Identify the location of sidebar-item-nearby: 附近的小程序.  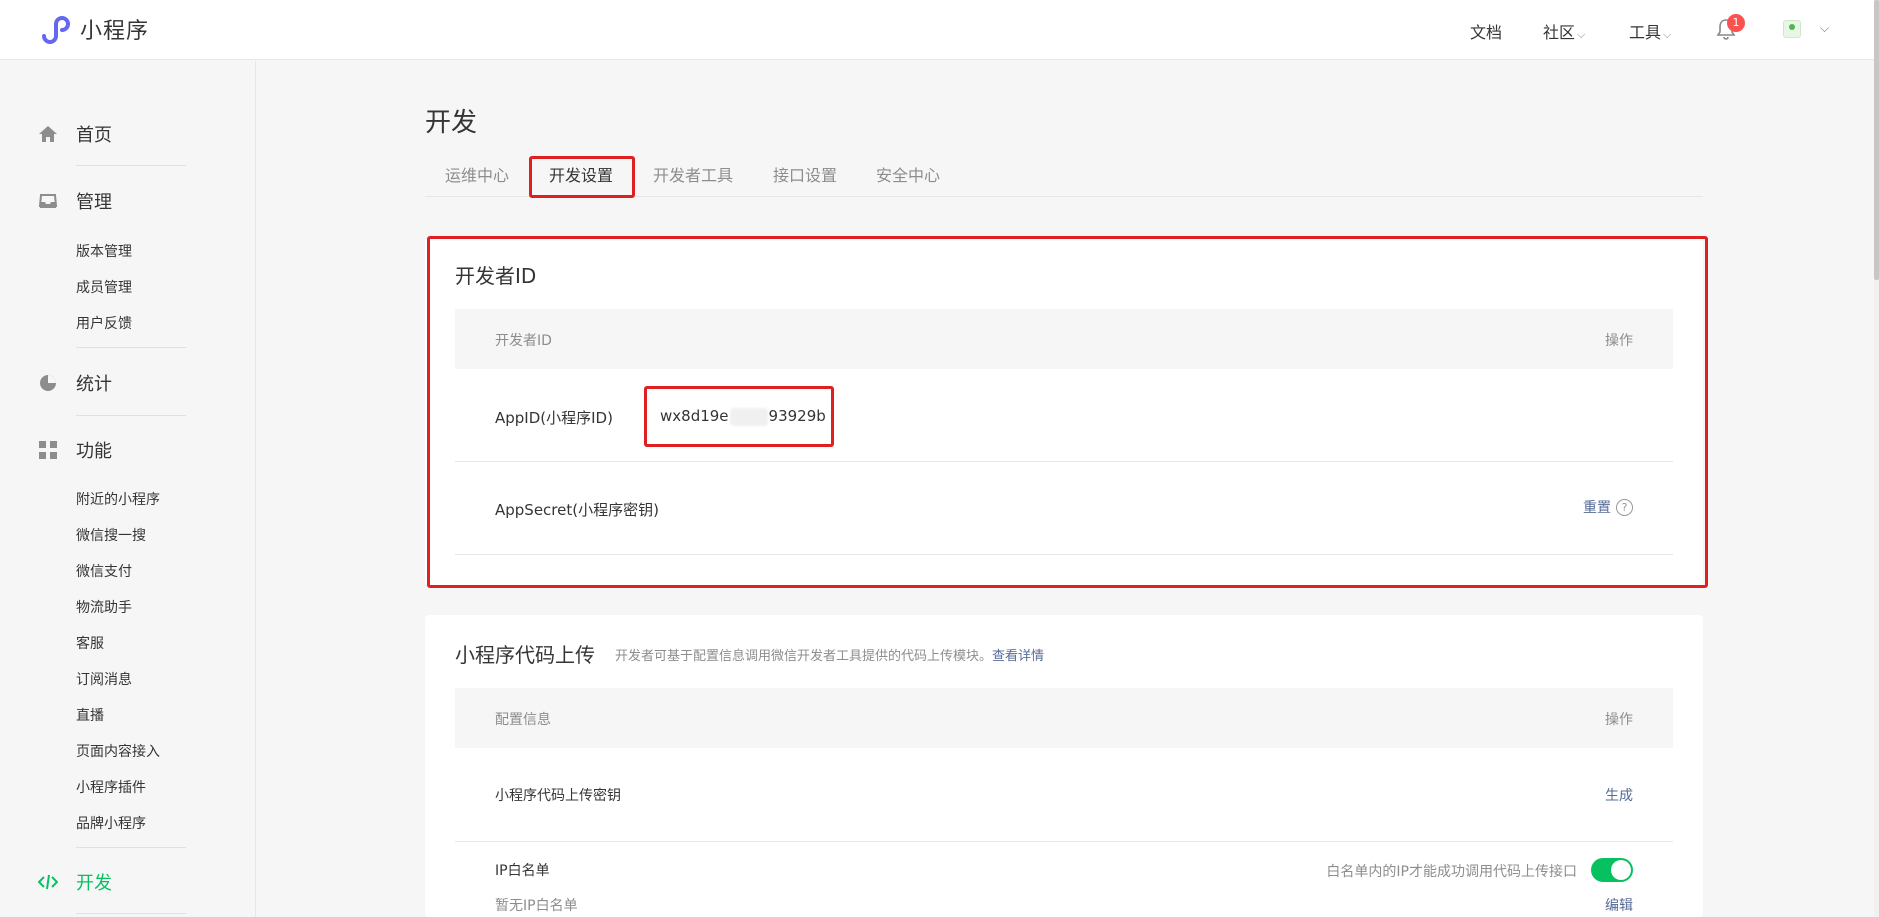
(118, 499).